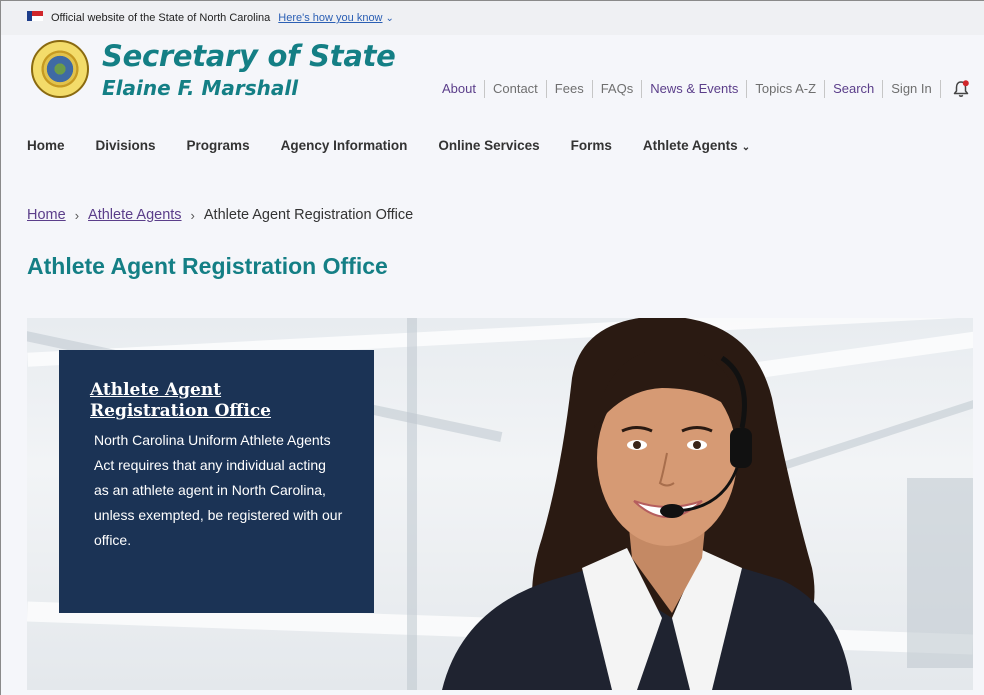 The image size is (984, 695). I want to click on utility-link-sign-in: Sign In, so click(912, 89).